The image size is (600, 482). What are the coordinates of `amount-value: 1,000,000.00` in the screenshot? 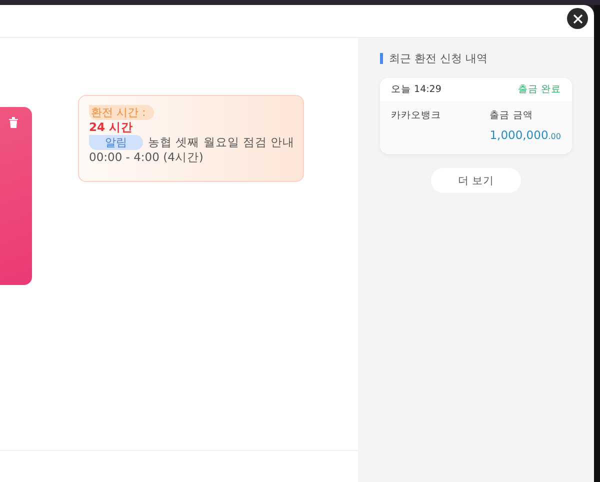 It's located at (525, 135).